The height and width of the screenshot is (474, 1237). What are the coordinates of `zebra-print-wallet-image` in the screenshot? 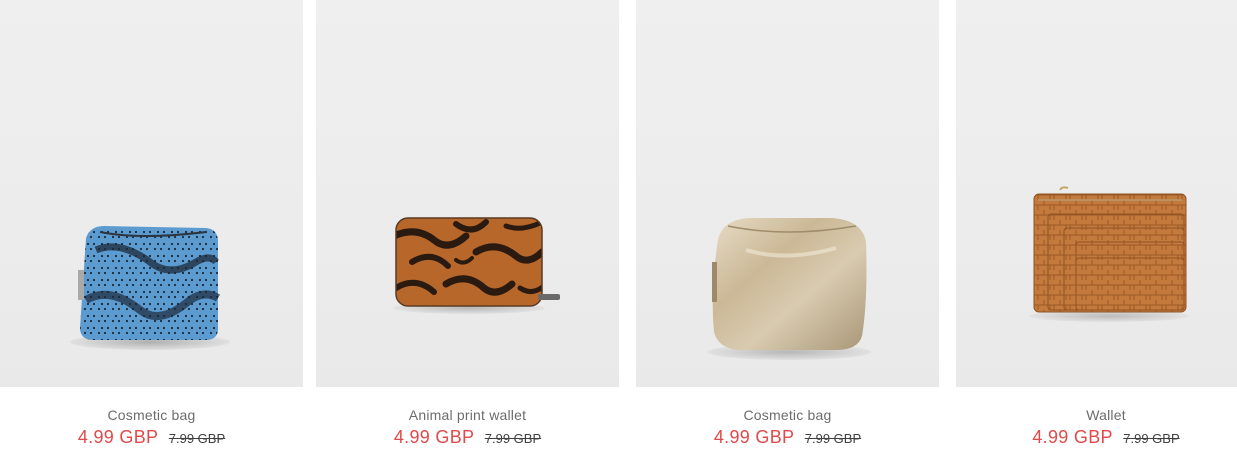 It's located at (476, 265).